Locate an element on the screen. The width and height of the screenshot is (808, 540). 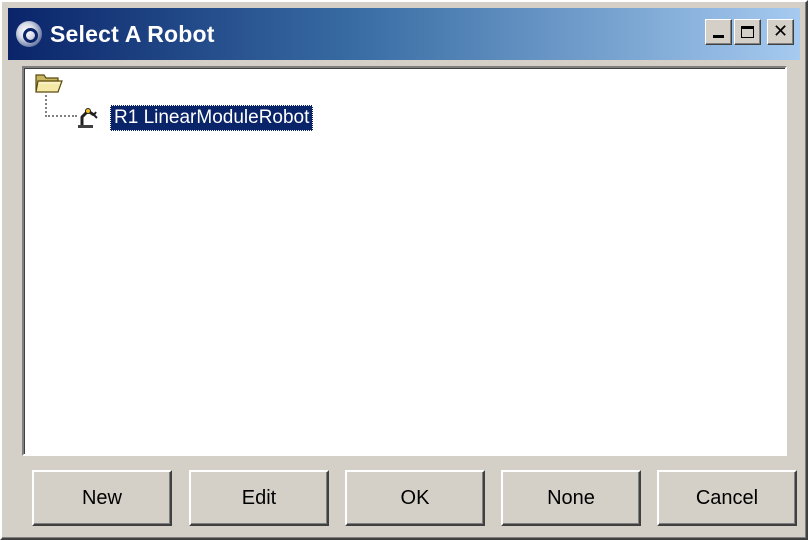
dialog-button-row: New Edit OK None Cancel is located at coordinates (409, 498).